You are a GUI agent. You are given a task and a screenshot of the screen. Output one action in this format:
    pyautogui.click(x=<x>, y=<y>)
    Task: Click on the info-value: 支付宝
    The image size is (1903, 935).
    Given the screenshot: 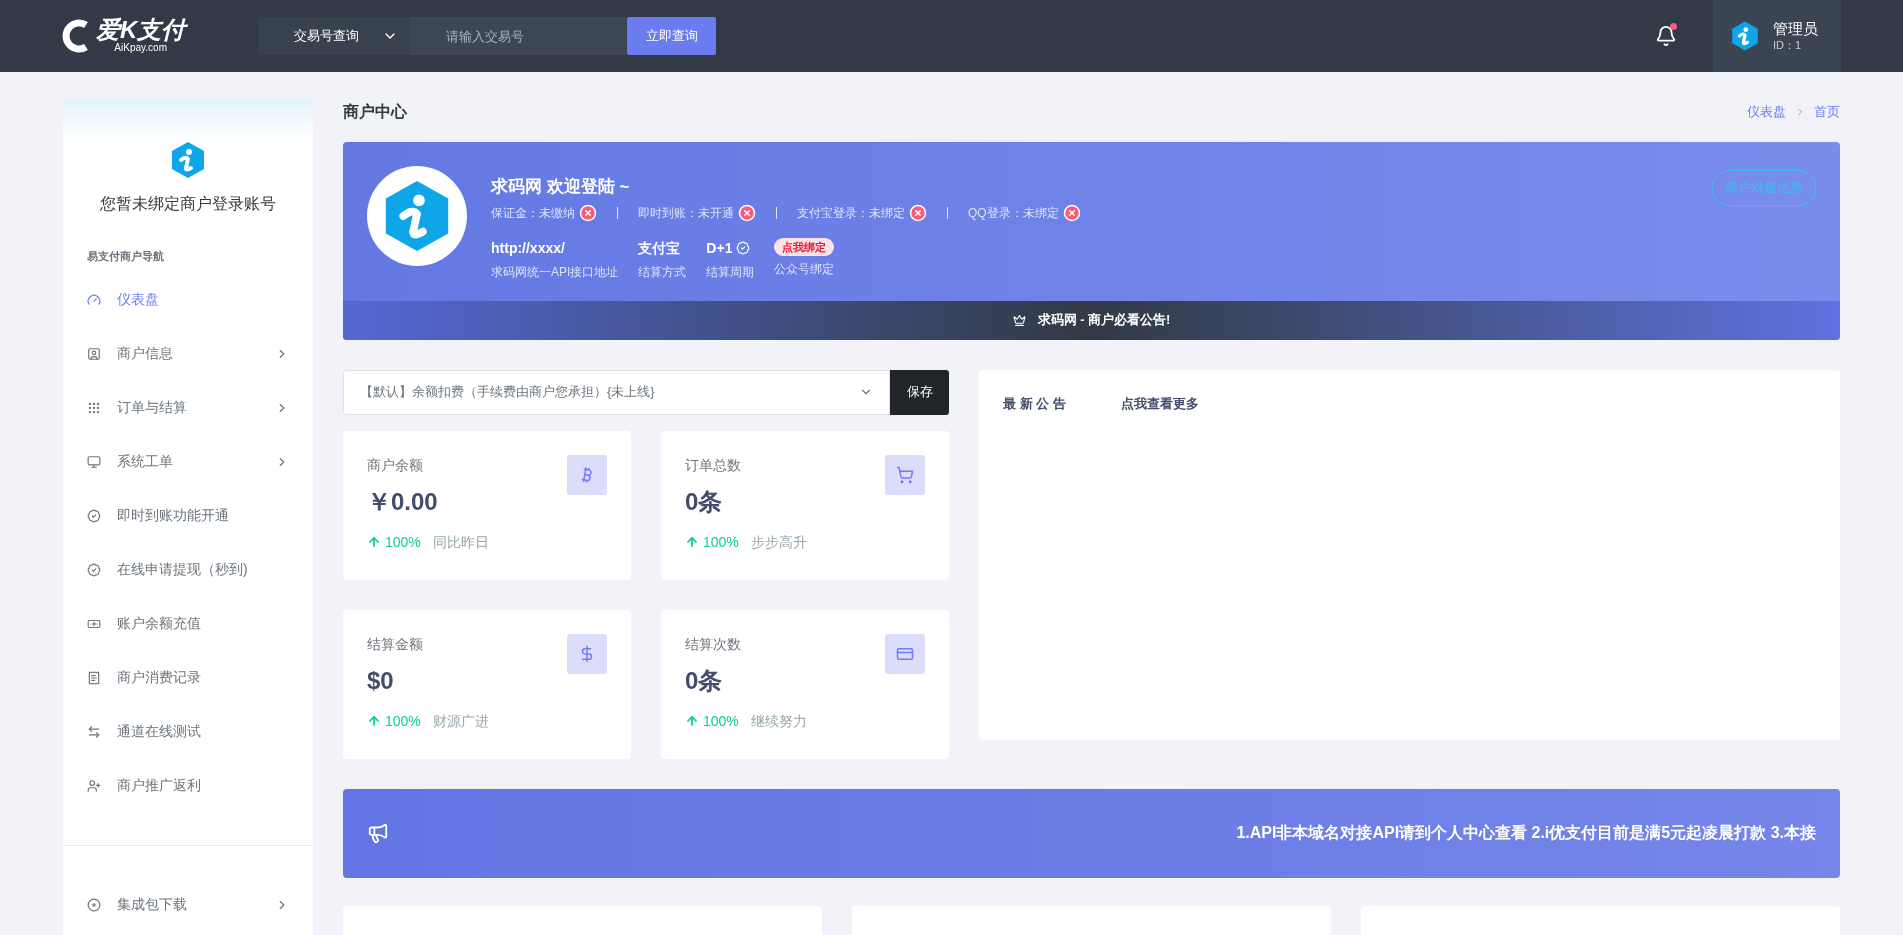 What is the action you would take?
    pyautogui.click(x=659, y=248)
    